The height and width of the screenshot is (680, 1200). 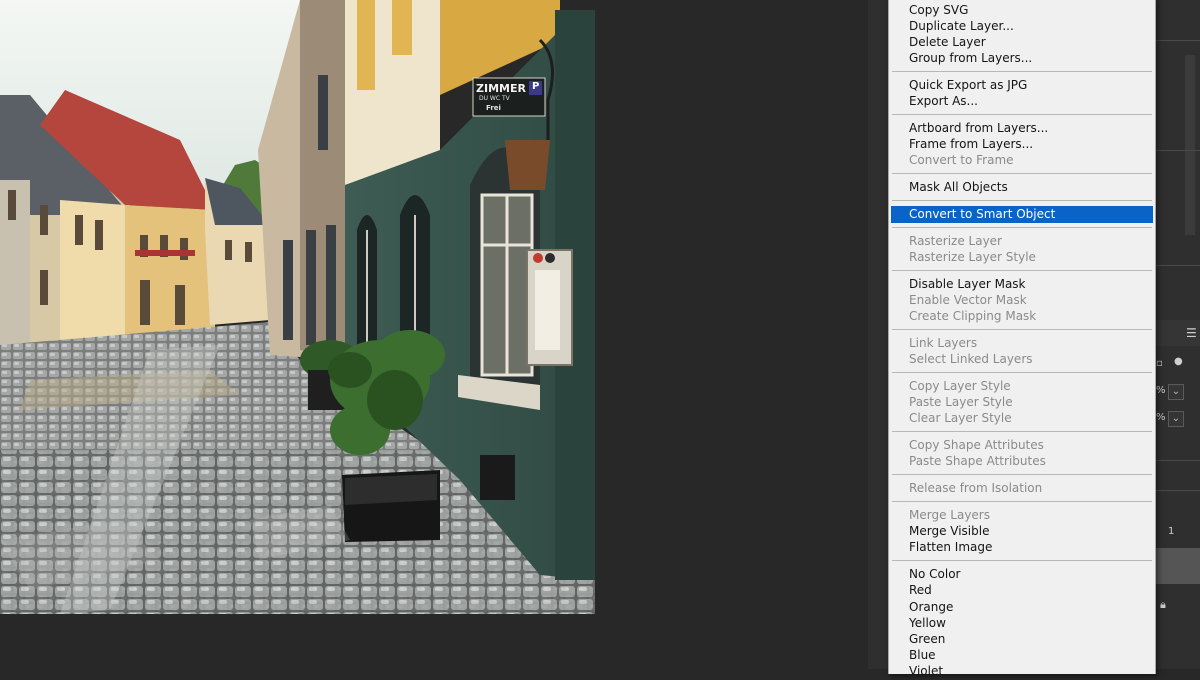 What do you see at coordinates (1176, 419) in the screenshot?
I see `fill-dropdown-button: ⌄` at bounding box center [1176, 419].